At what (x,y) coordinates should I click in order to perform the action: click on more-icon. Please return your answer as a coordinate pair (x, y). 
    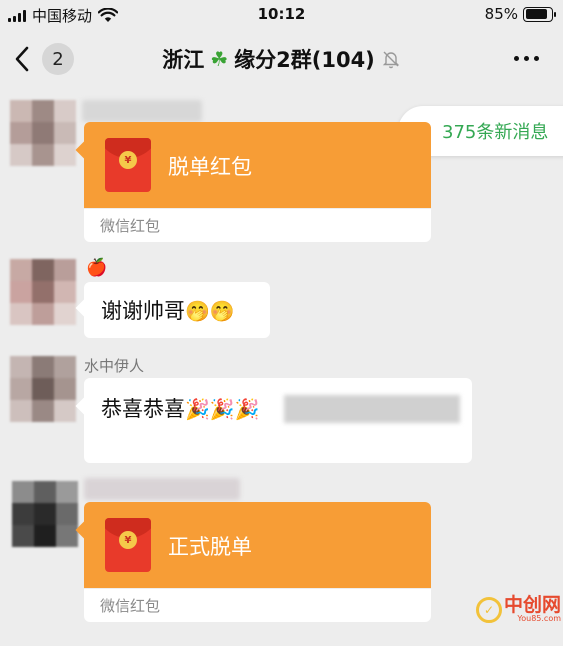
    Looking at the image, I should click on (526, 58).